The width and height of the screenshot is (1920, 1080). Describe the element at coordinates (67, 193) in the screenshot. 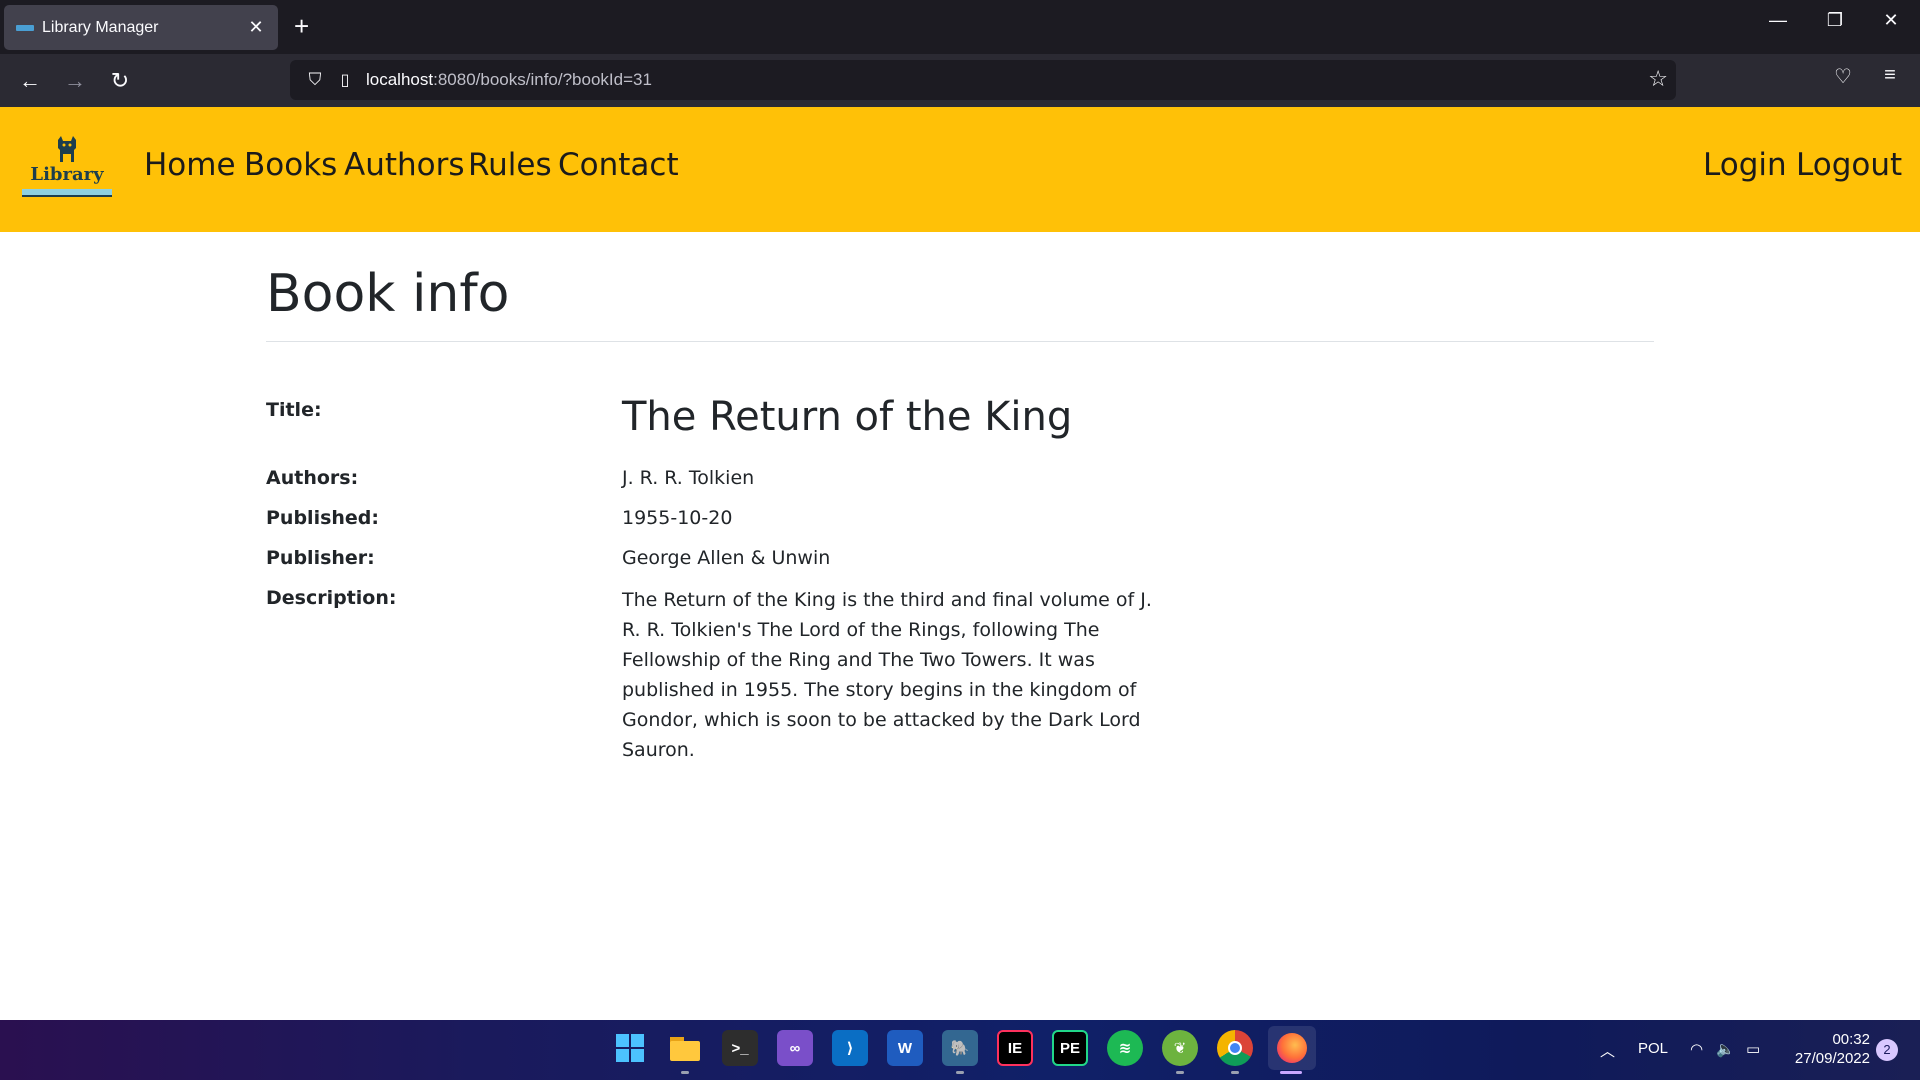

I see `logo-underline` at that location.